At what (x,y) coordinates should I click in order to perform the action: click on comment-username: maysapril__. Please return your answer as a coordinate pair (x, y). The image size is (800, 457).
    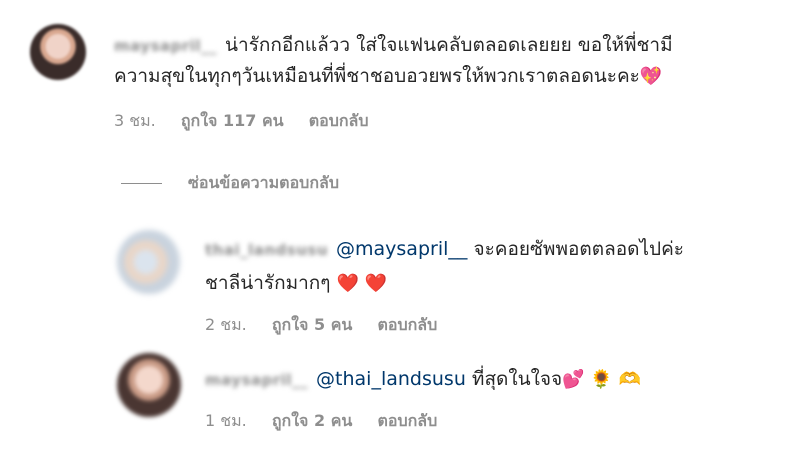
    Looking at the image, I should click on (165, 46).